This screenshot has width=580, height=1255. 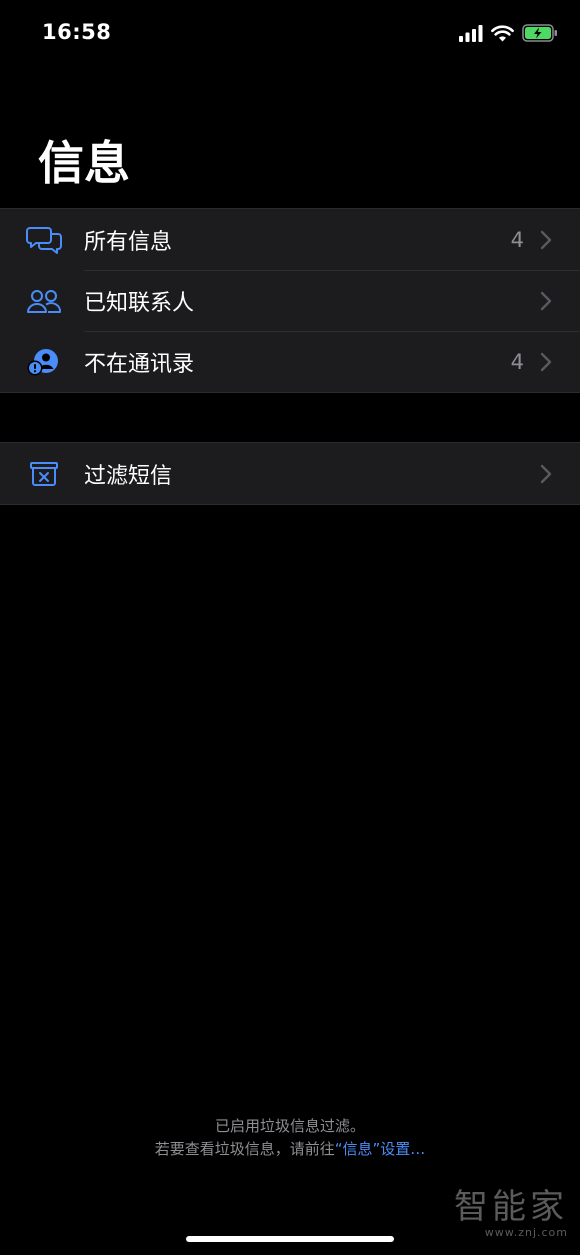 I want to click on row-label-unknown-senders: 不在通讯录, so click(x=139, y=364).